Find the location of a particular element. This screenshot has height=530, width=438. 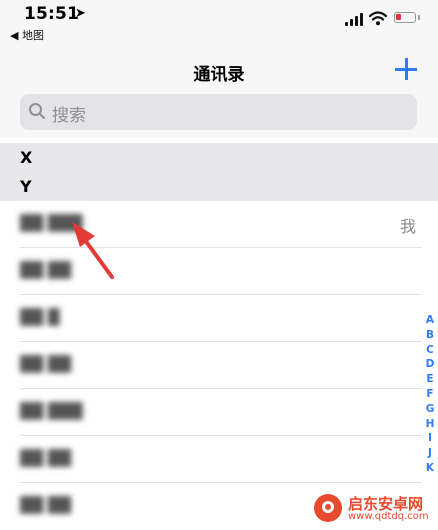

watermark-url: www.qdtdq.com is located at coordinates (388, 516).